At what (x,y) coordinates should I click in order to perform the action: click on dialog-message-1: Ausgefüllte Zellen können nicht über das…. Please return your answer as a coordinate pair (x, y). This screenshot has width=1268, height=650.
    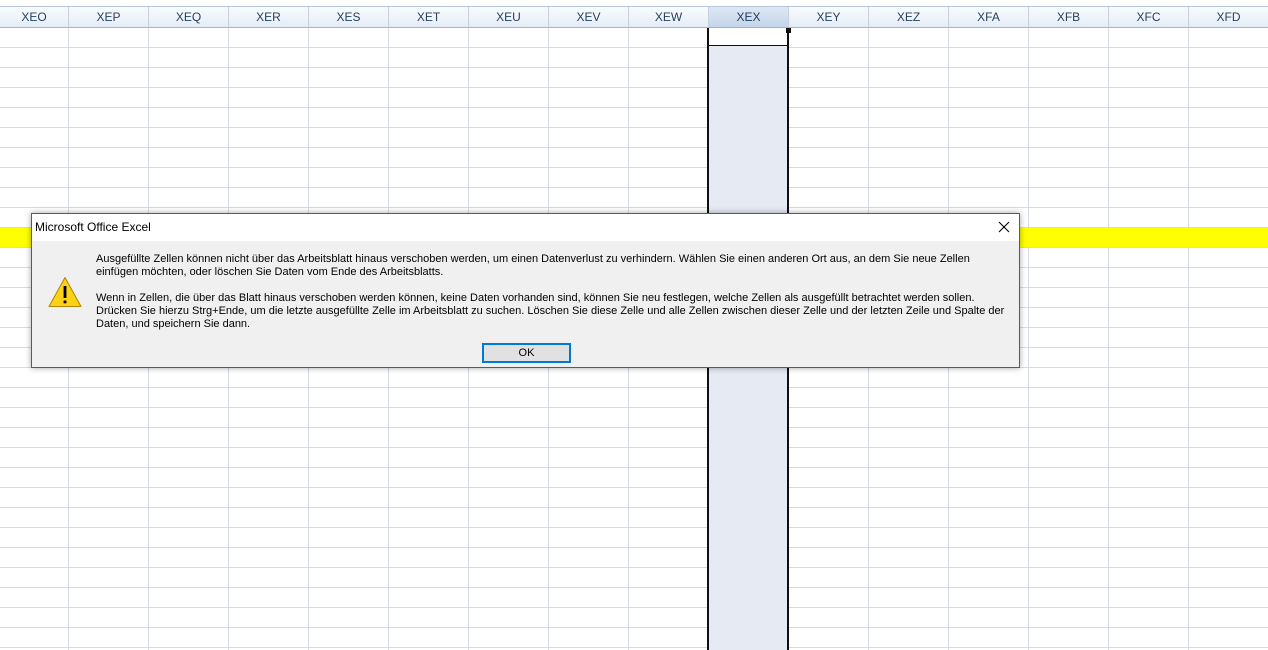
    Looking at the image, I should click on (533, 265).